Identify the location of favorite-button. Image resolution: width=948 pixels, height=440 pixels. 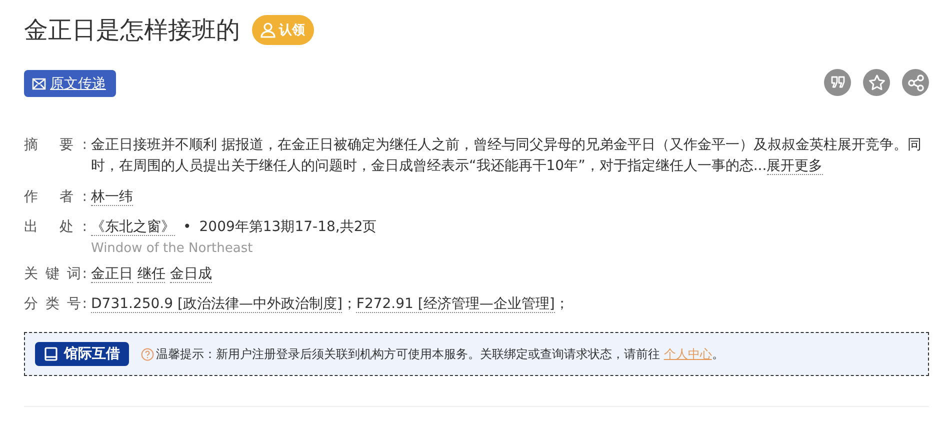
(876, 82).